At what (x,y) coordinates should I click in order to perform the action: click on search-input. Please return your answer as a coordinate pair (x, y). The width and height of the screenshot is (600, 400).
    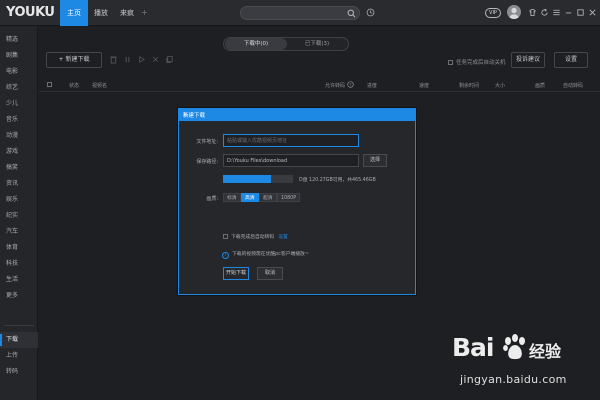
    Looking at the image, I should click on (296, 13).